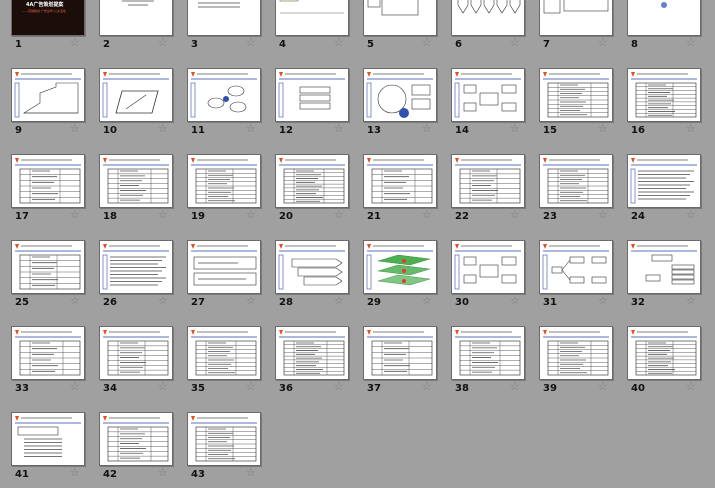  I want to click on slide-thumbnail-cell: 2 ☆, so click(143, 34).